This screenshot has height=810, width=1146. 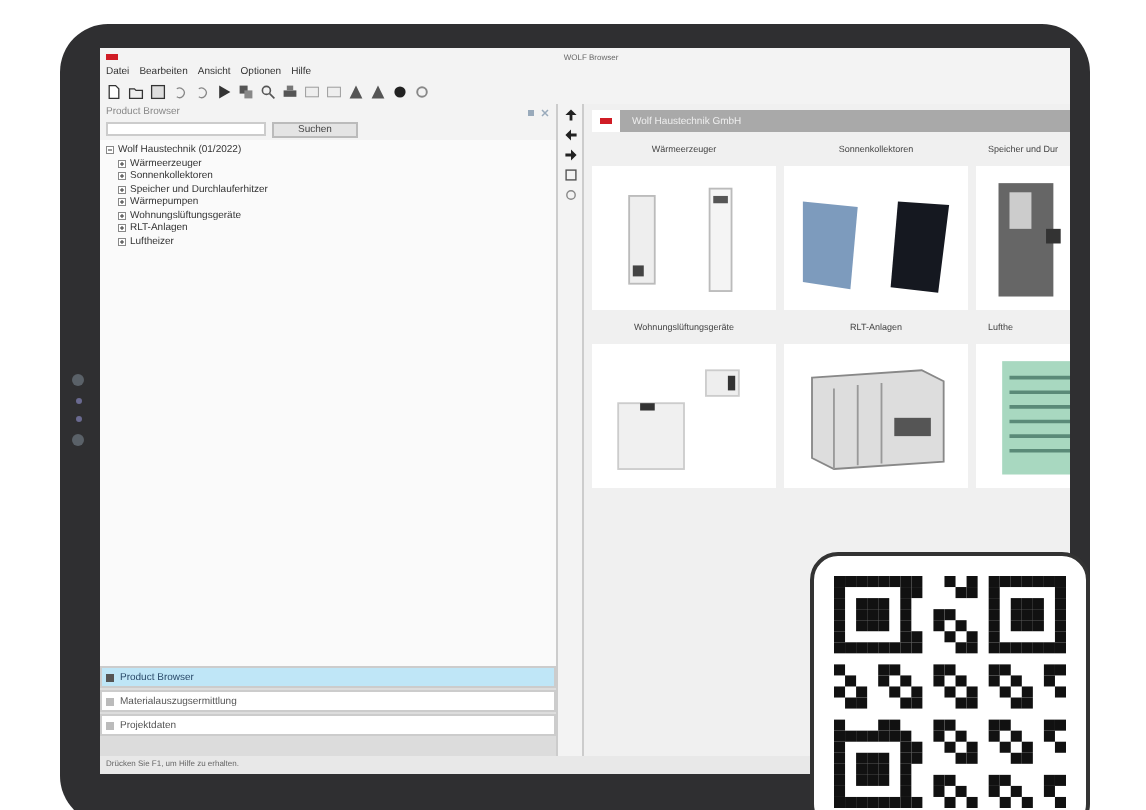 What do you see at coordinates (202, 92) in the screenshot?
I see `redo-icon` at bounding box center [202, 92].